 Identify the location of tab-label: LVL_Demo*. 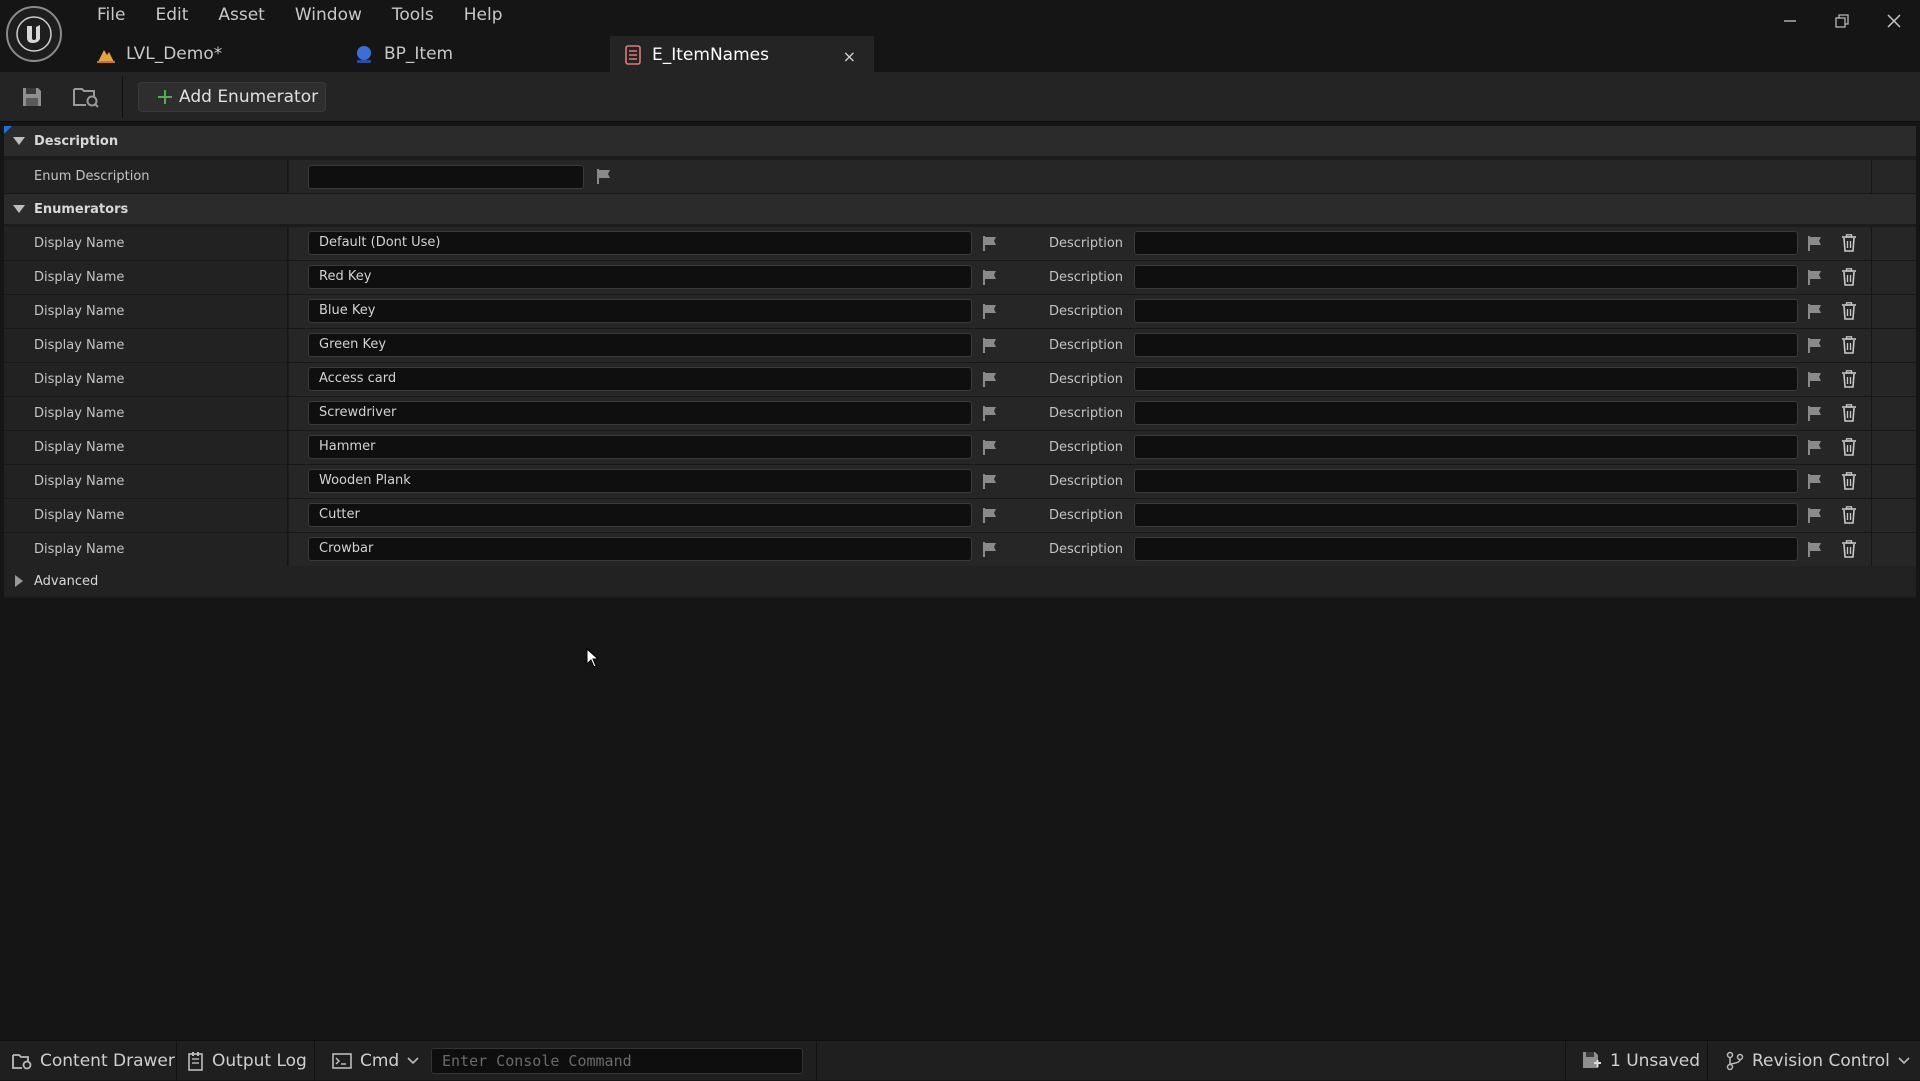
(174, 54).